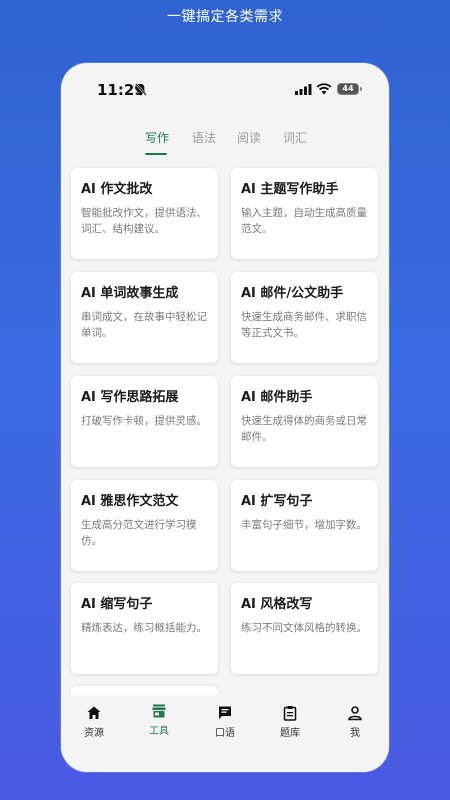 This screenshot has width=450, height=800. Describe the element at coordinates (130, 501) in the screenshot. I see `card-title: AI 雅思作文范文` at that location.